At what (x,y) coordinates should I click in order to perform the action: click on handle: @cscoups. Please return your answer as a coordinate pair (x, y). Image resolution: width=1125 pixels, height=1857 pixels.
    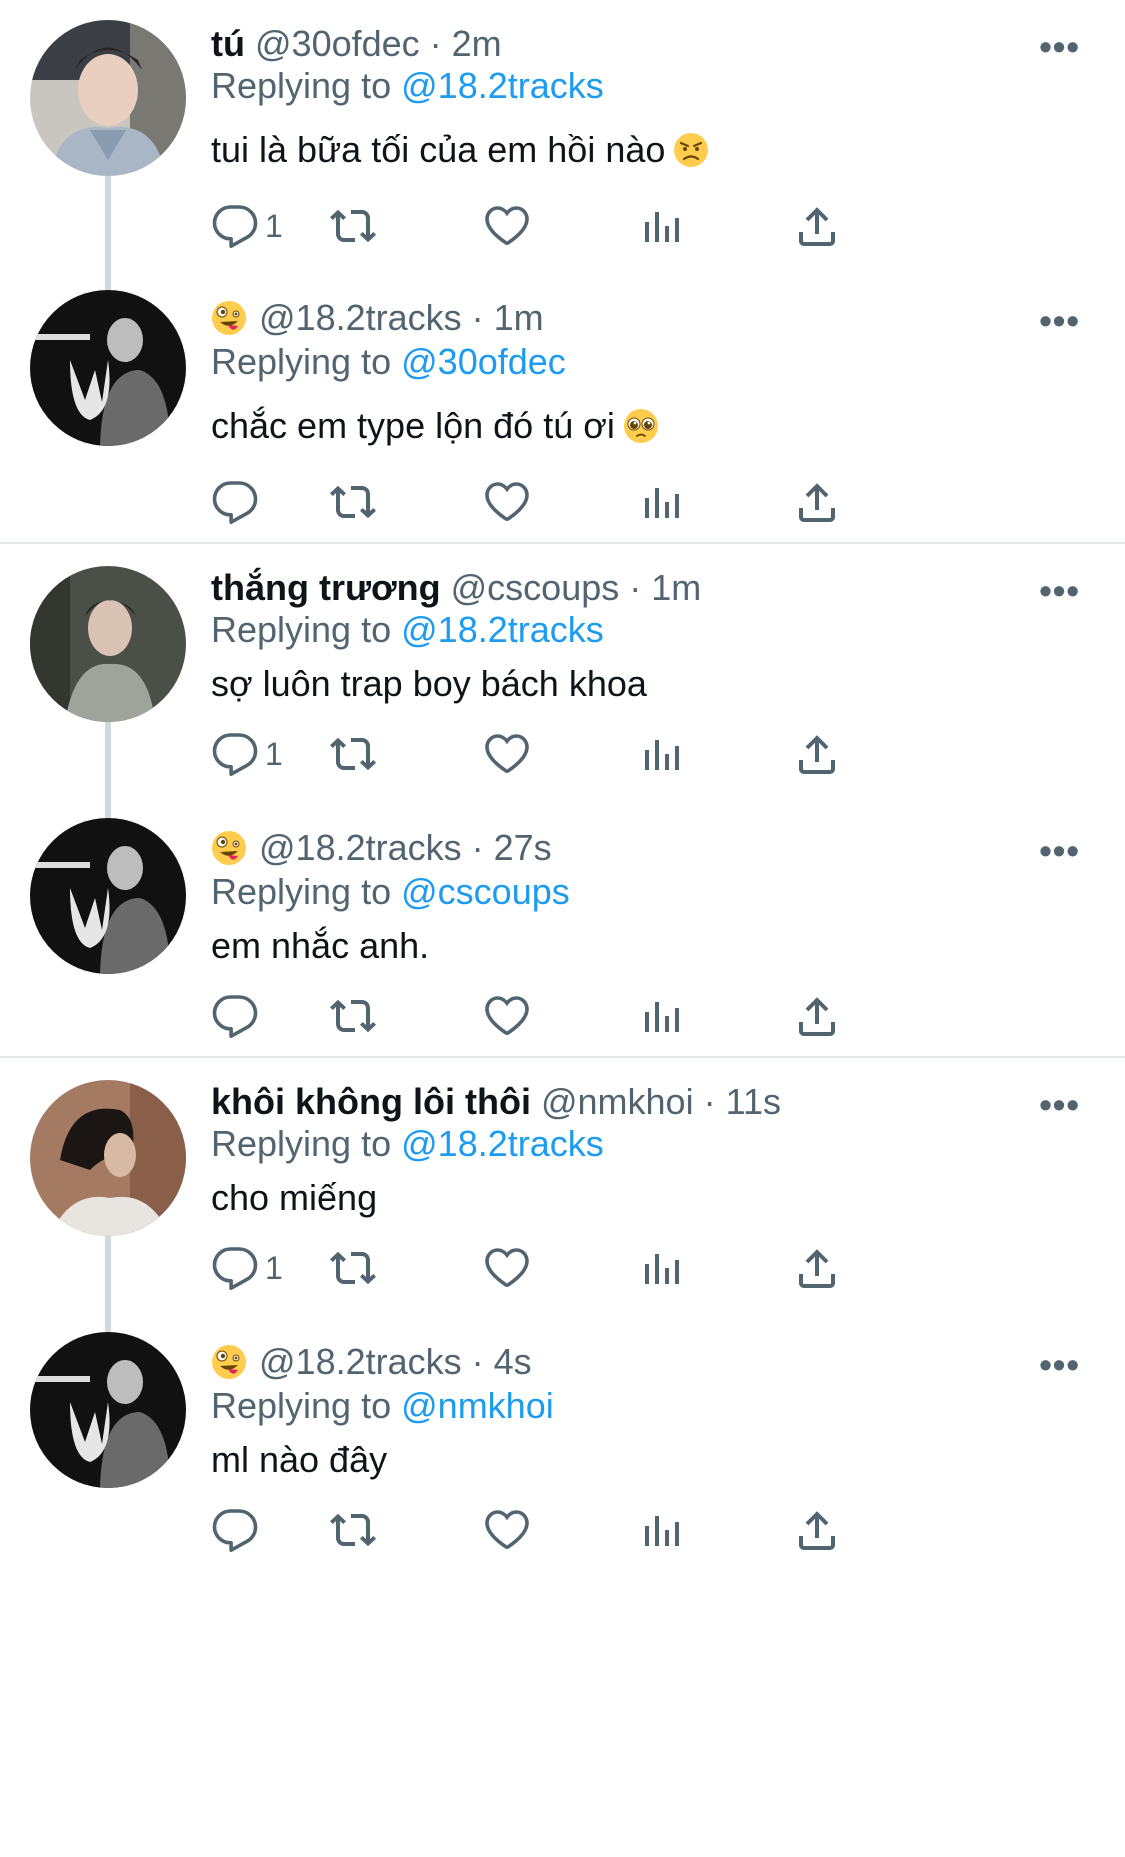
    Looking at the image, I should click on (535, 587).